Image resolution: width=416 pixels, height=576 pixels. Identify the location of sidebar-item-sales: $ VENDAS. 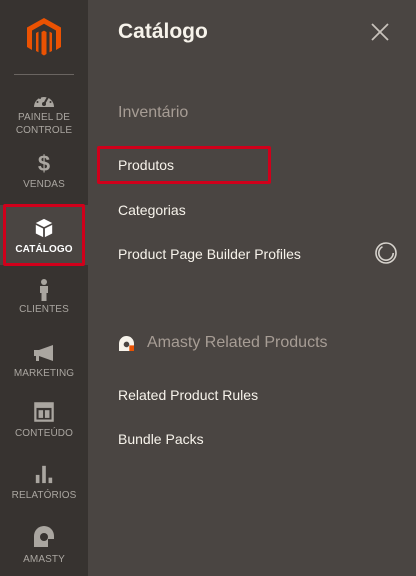
(44, 173).